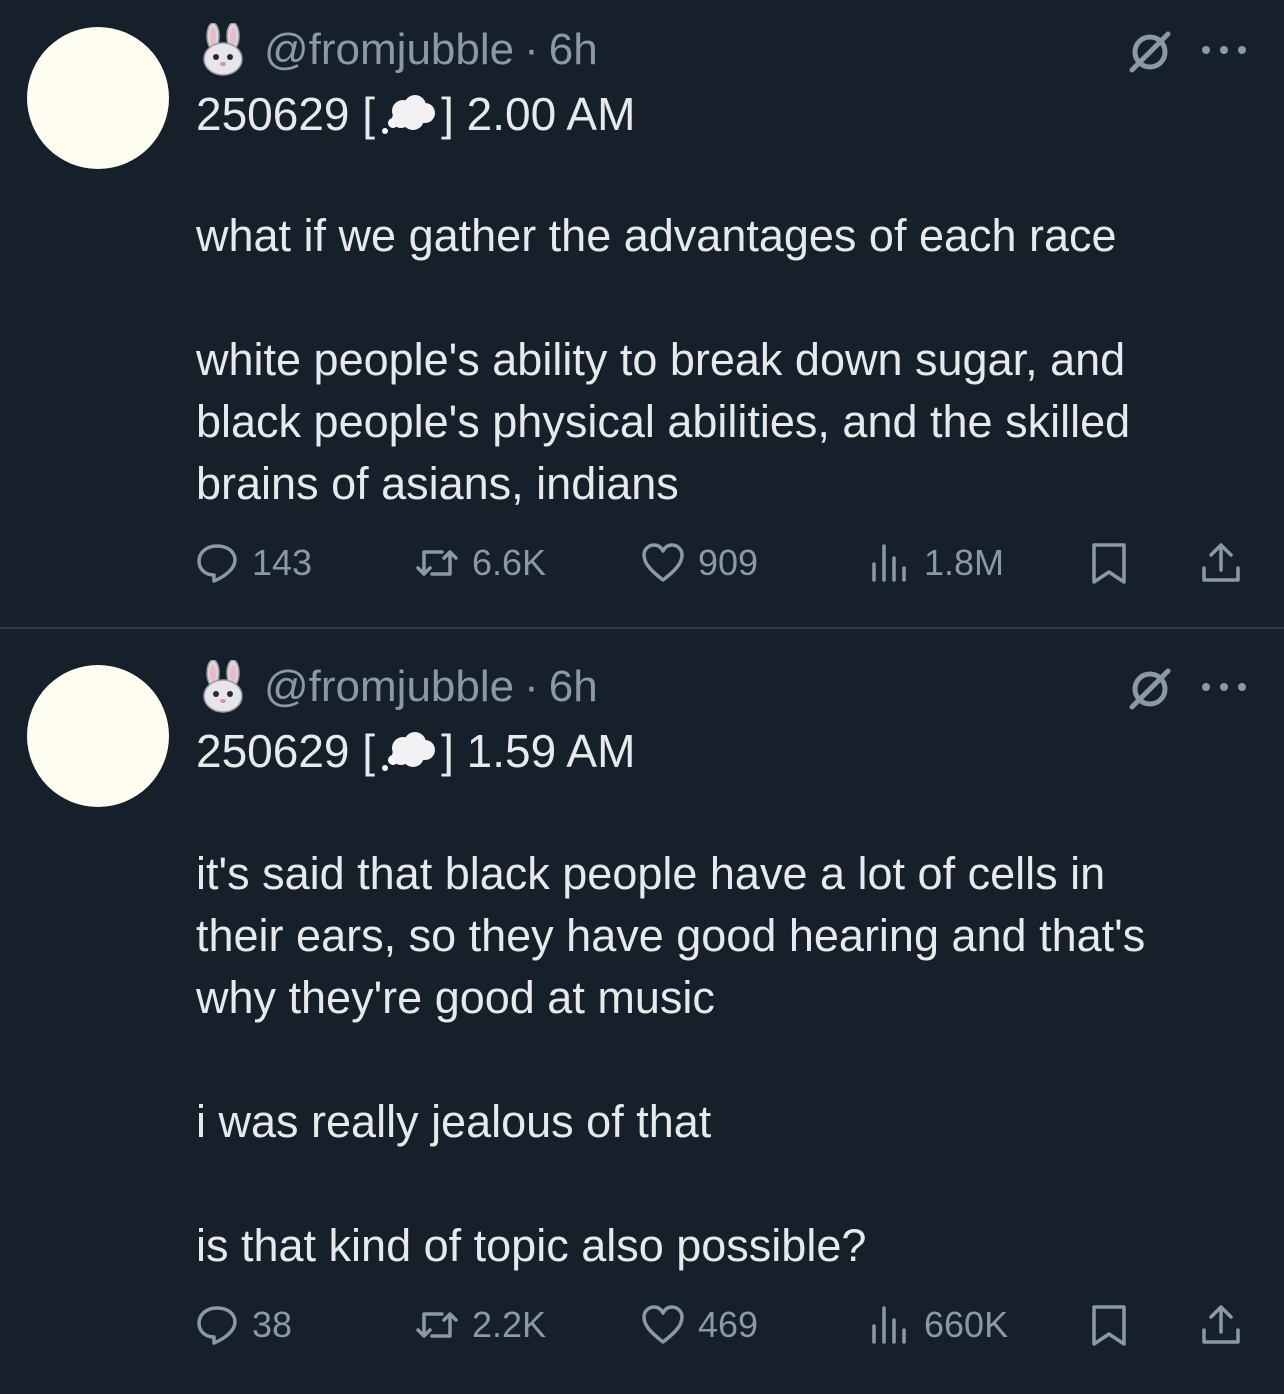  I want to click on views-button: 1.8M, so click(935, 563).